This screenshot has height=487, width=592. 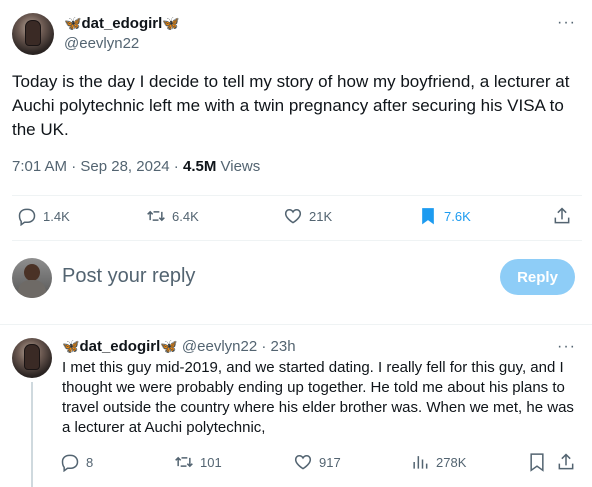 I want to click on reply-button: Reply, so click(x=537, y=277).